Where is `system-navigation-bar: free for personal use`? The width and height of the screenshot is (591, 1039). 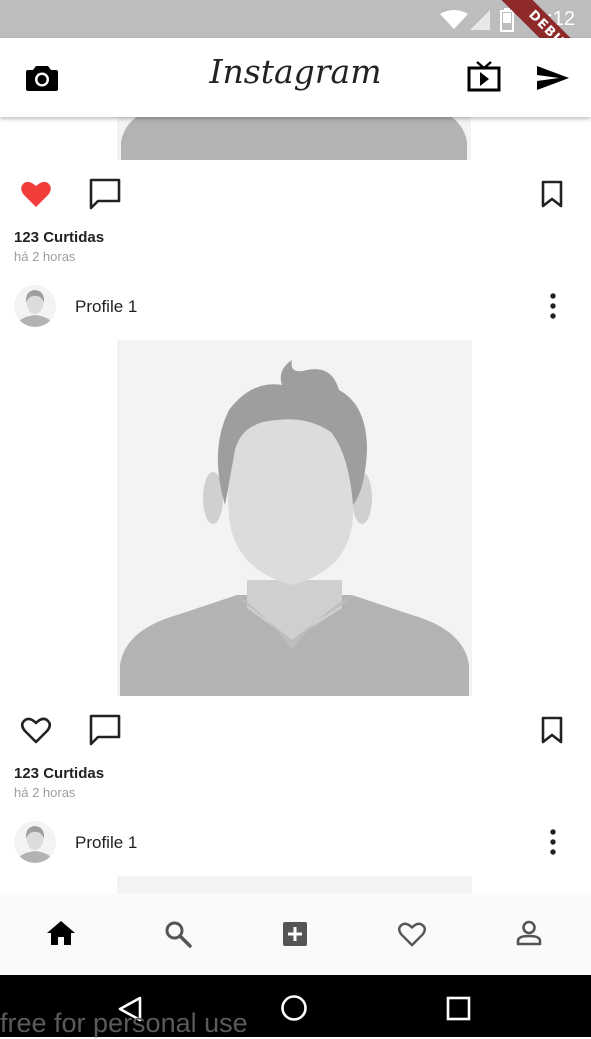 system-navigation-bar: free for personal use is located at coordinates (295, 1006).